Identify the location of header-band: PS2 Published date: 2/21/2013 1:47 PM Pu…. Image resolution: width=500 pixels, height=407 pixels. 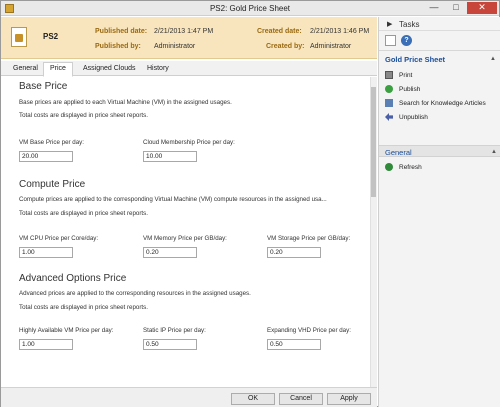
(189, 38).